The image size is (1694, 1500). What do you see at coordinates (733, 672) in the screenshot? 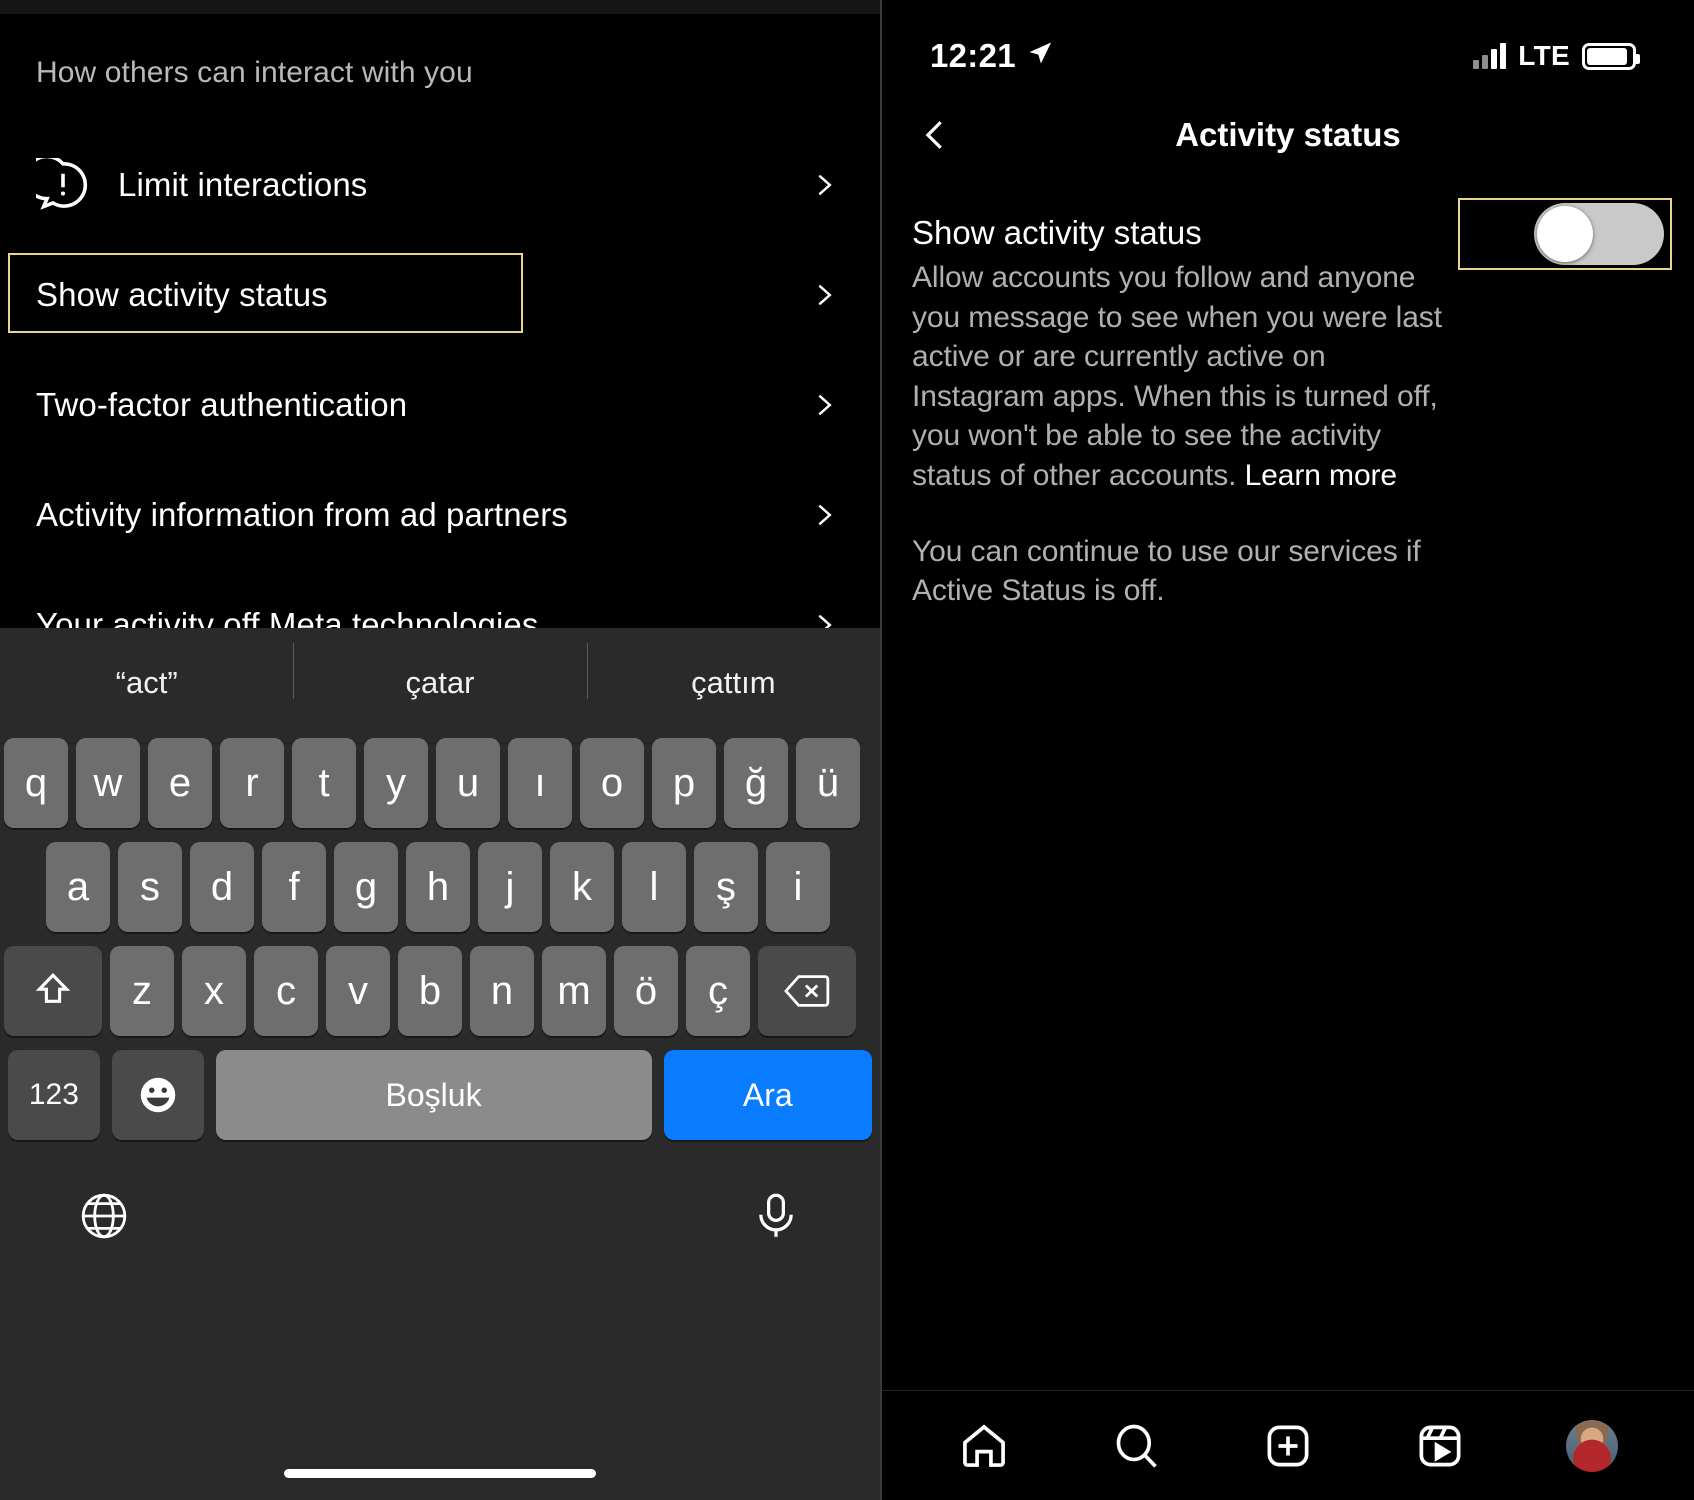
I see `suggestion-2: çattım` at bounding box center [733, 672].